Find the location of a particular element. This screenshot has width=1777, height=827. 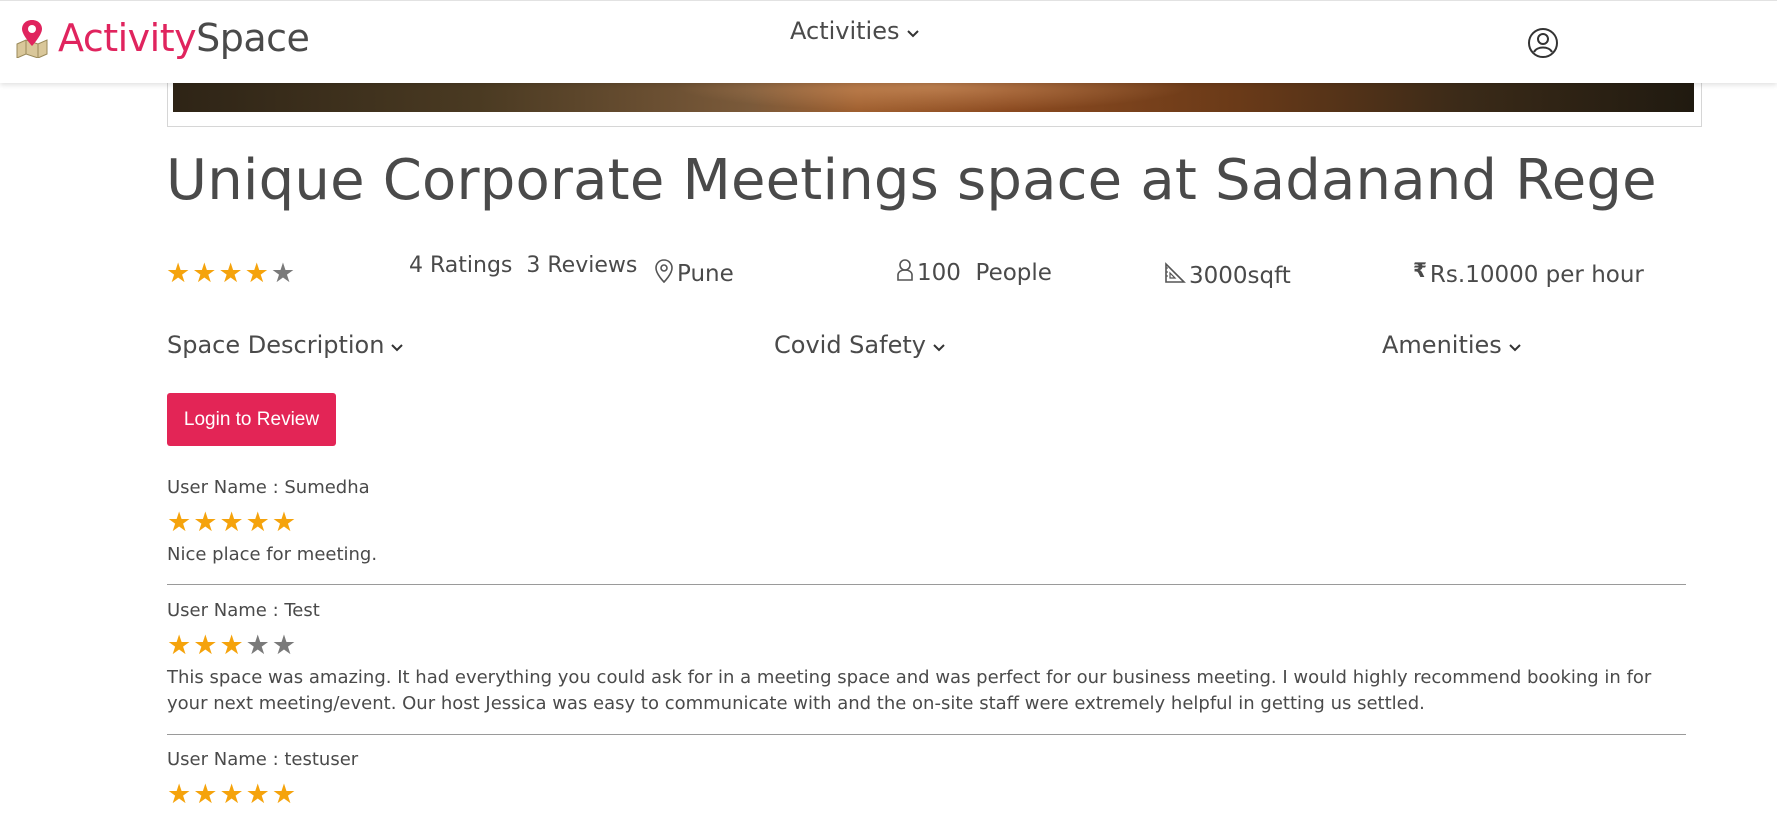

capacity-stat: 100 People is located at coordinates (974, 273).